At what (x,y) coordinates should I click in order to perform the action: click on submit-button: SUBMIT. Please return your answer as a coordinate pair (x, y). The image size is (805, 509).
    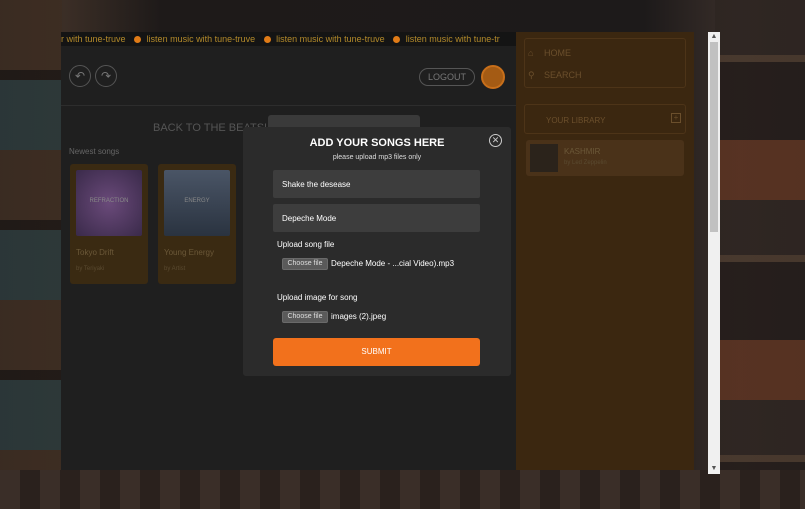
    Looking at the image, I should click on (376, 352).